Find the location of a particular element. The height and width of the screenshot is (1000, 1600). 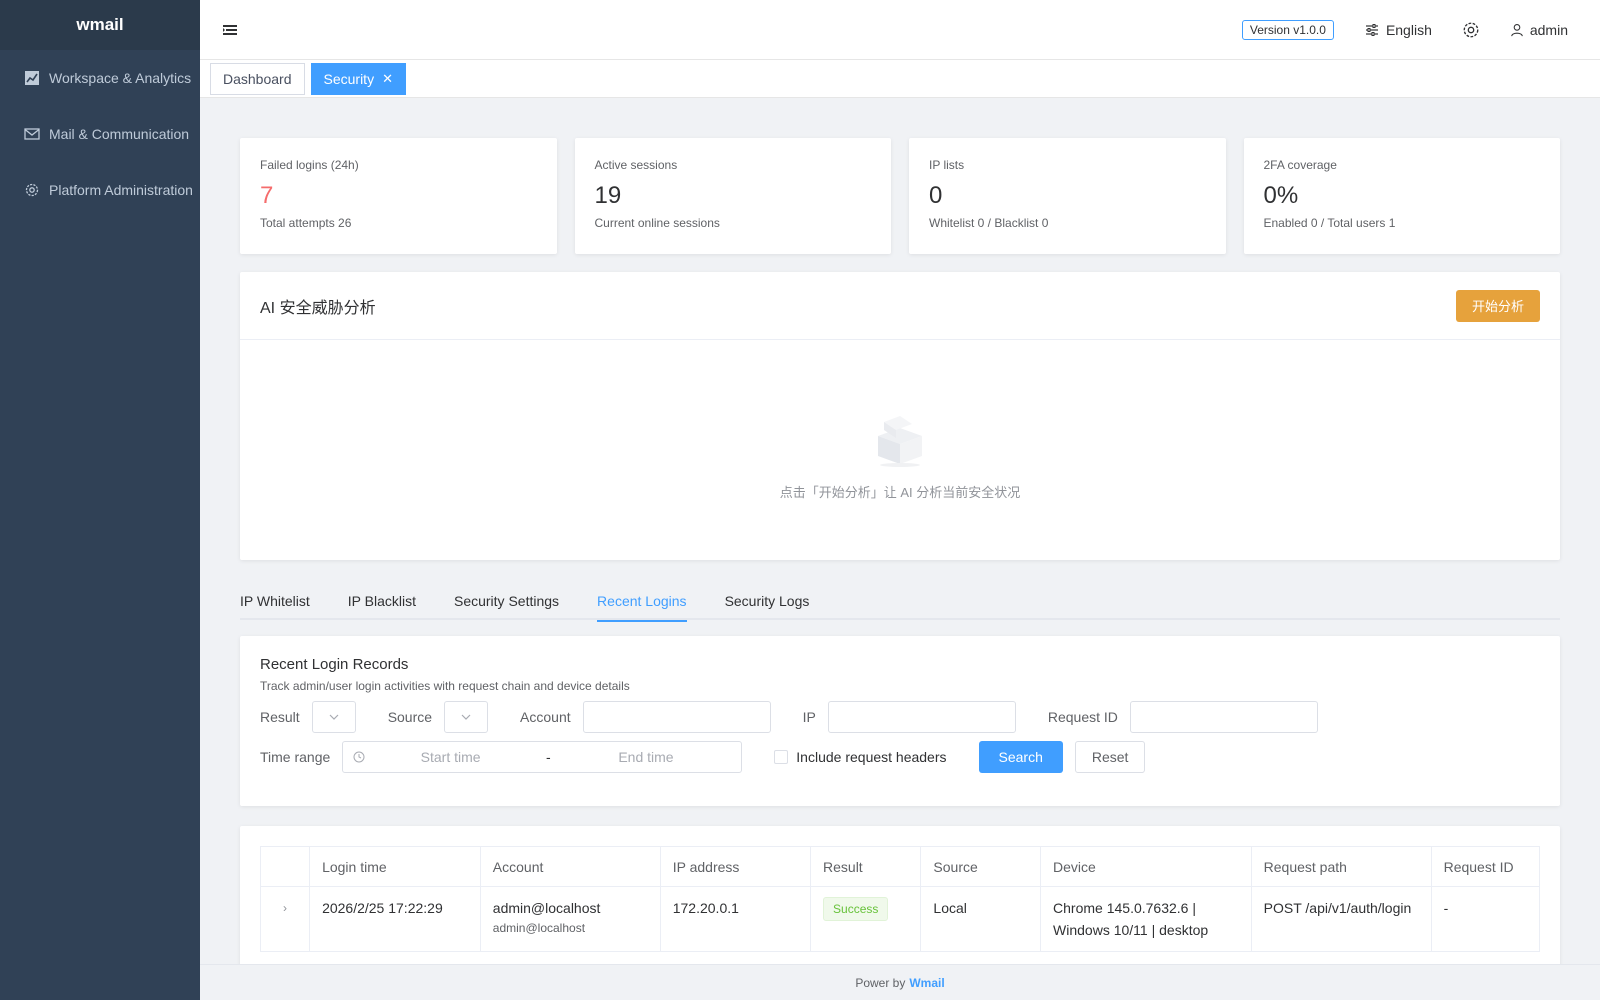

hamburger-icon is located at coordinates (230, 30).